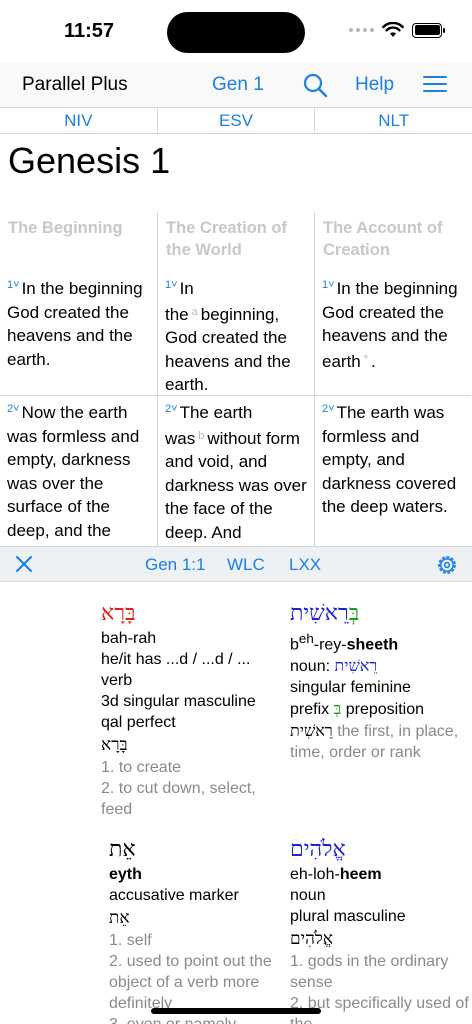  Describe the element at coordinates (393, 29) in the screenshot. I see `wifi-icon` at that location.